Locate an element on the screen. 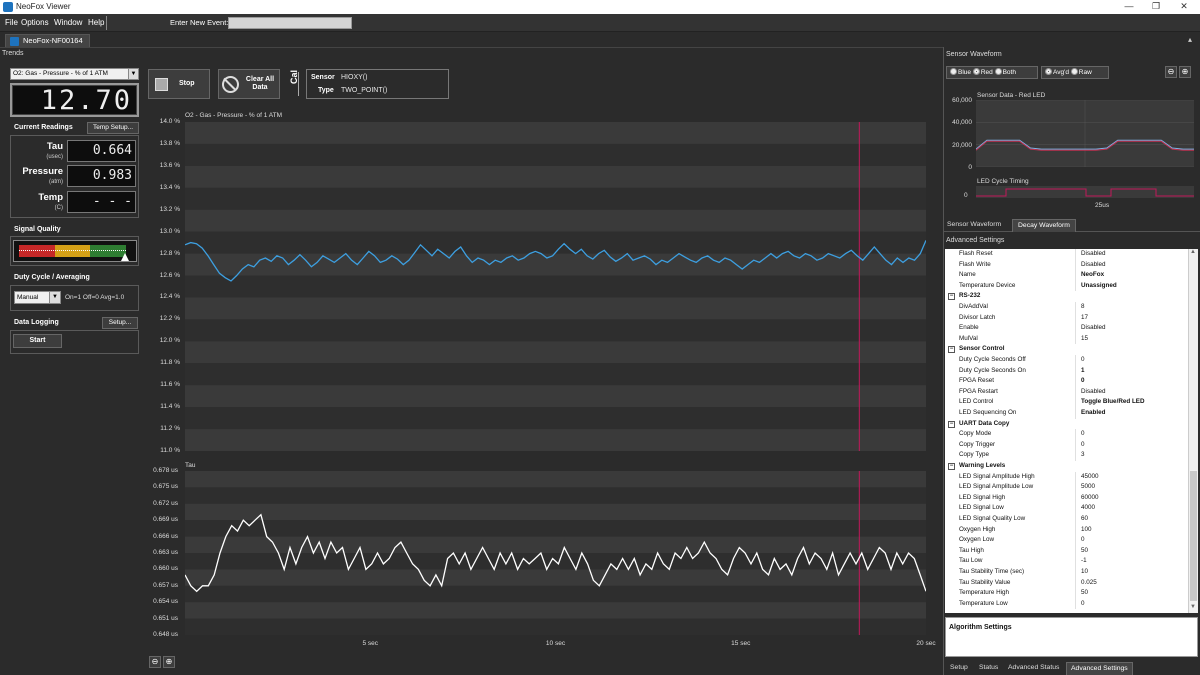  tab-menu-chevron-icon: ▴ is located at coordinates (1190, 39).